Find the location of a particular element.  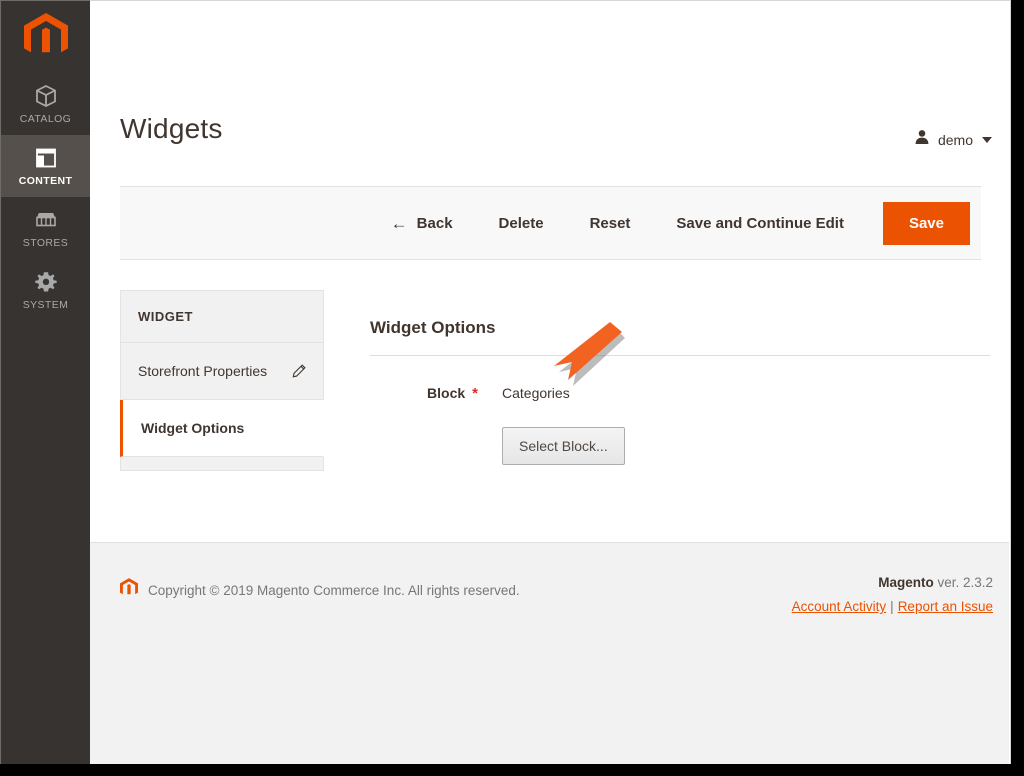

store-icon is located at coordinates (46, 220).